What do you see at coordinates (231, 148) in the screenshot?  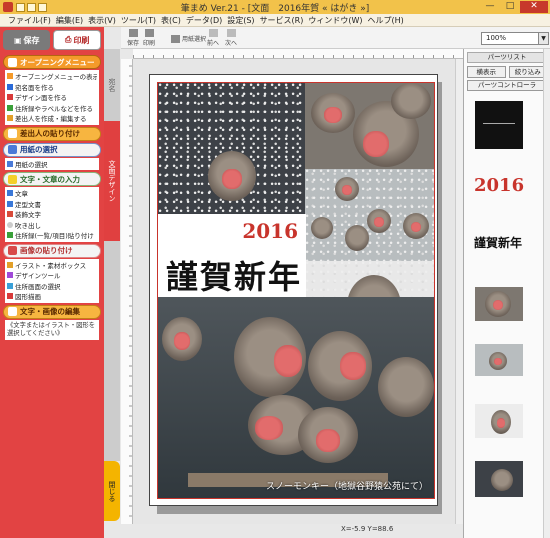 I see `photo-monkey-snow` at bounding box center [231, 148].